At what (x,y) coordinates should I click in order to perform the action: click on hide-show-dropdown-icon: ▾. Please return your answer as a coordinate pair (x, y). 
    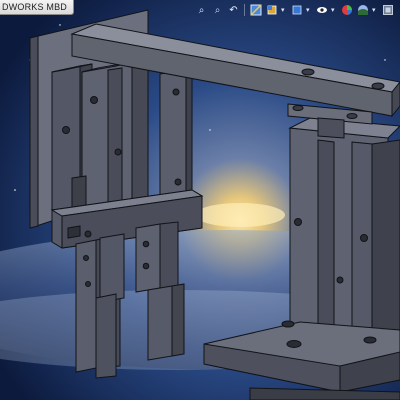
    Looking at the image, I should click on (334, 10).